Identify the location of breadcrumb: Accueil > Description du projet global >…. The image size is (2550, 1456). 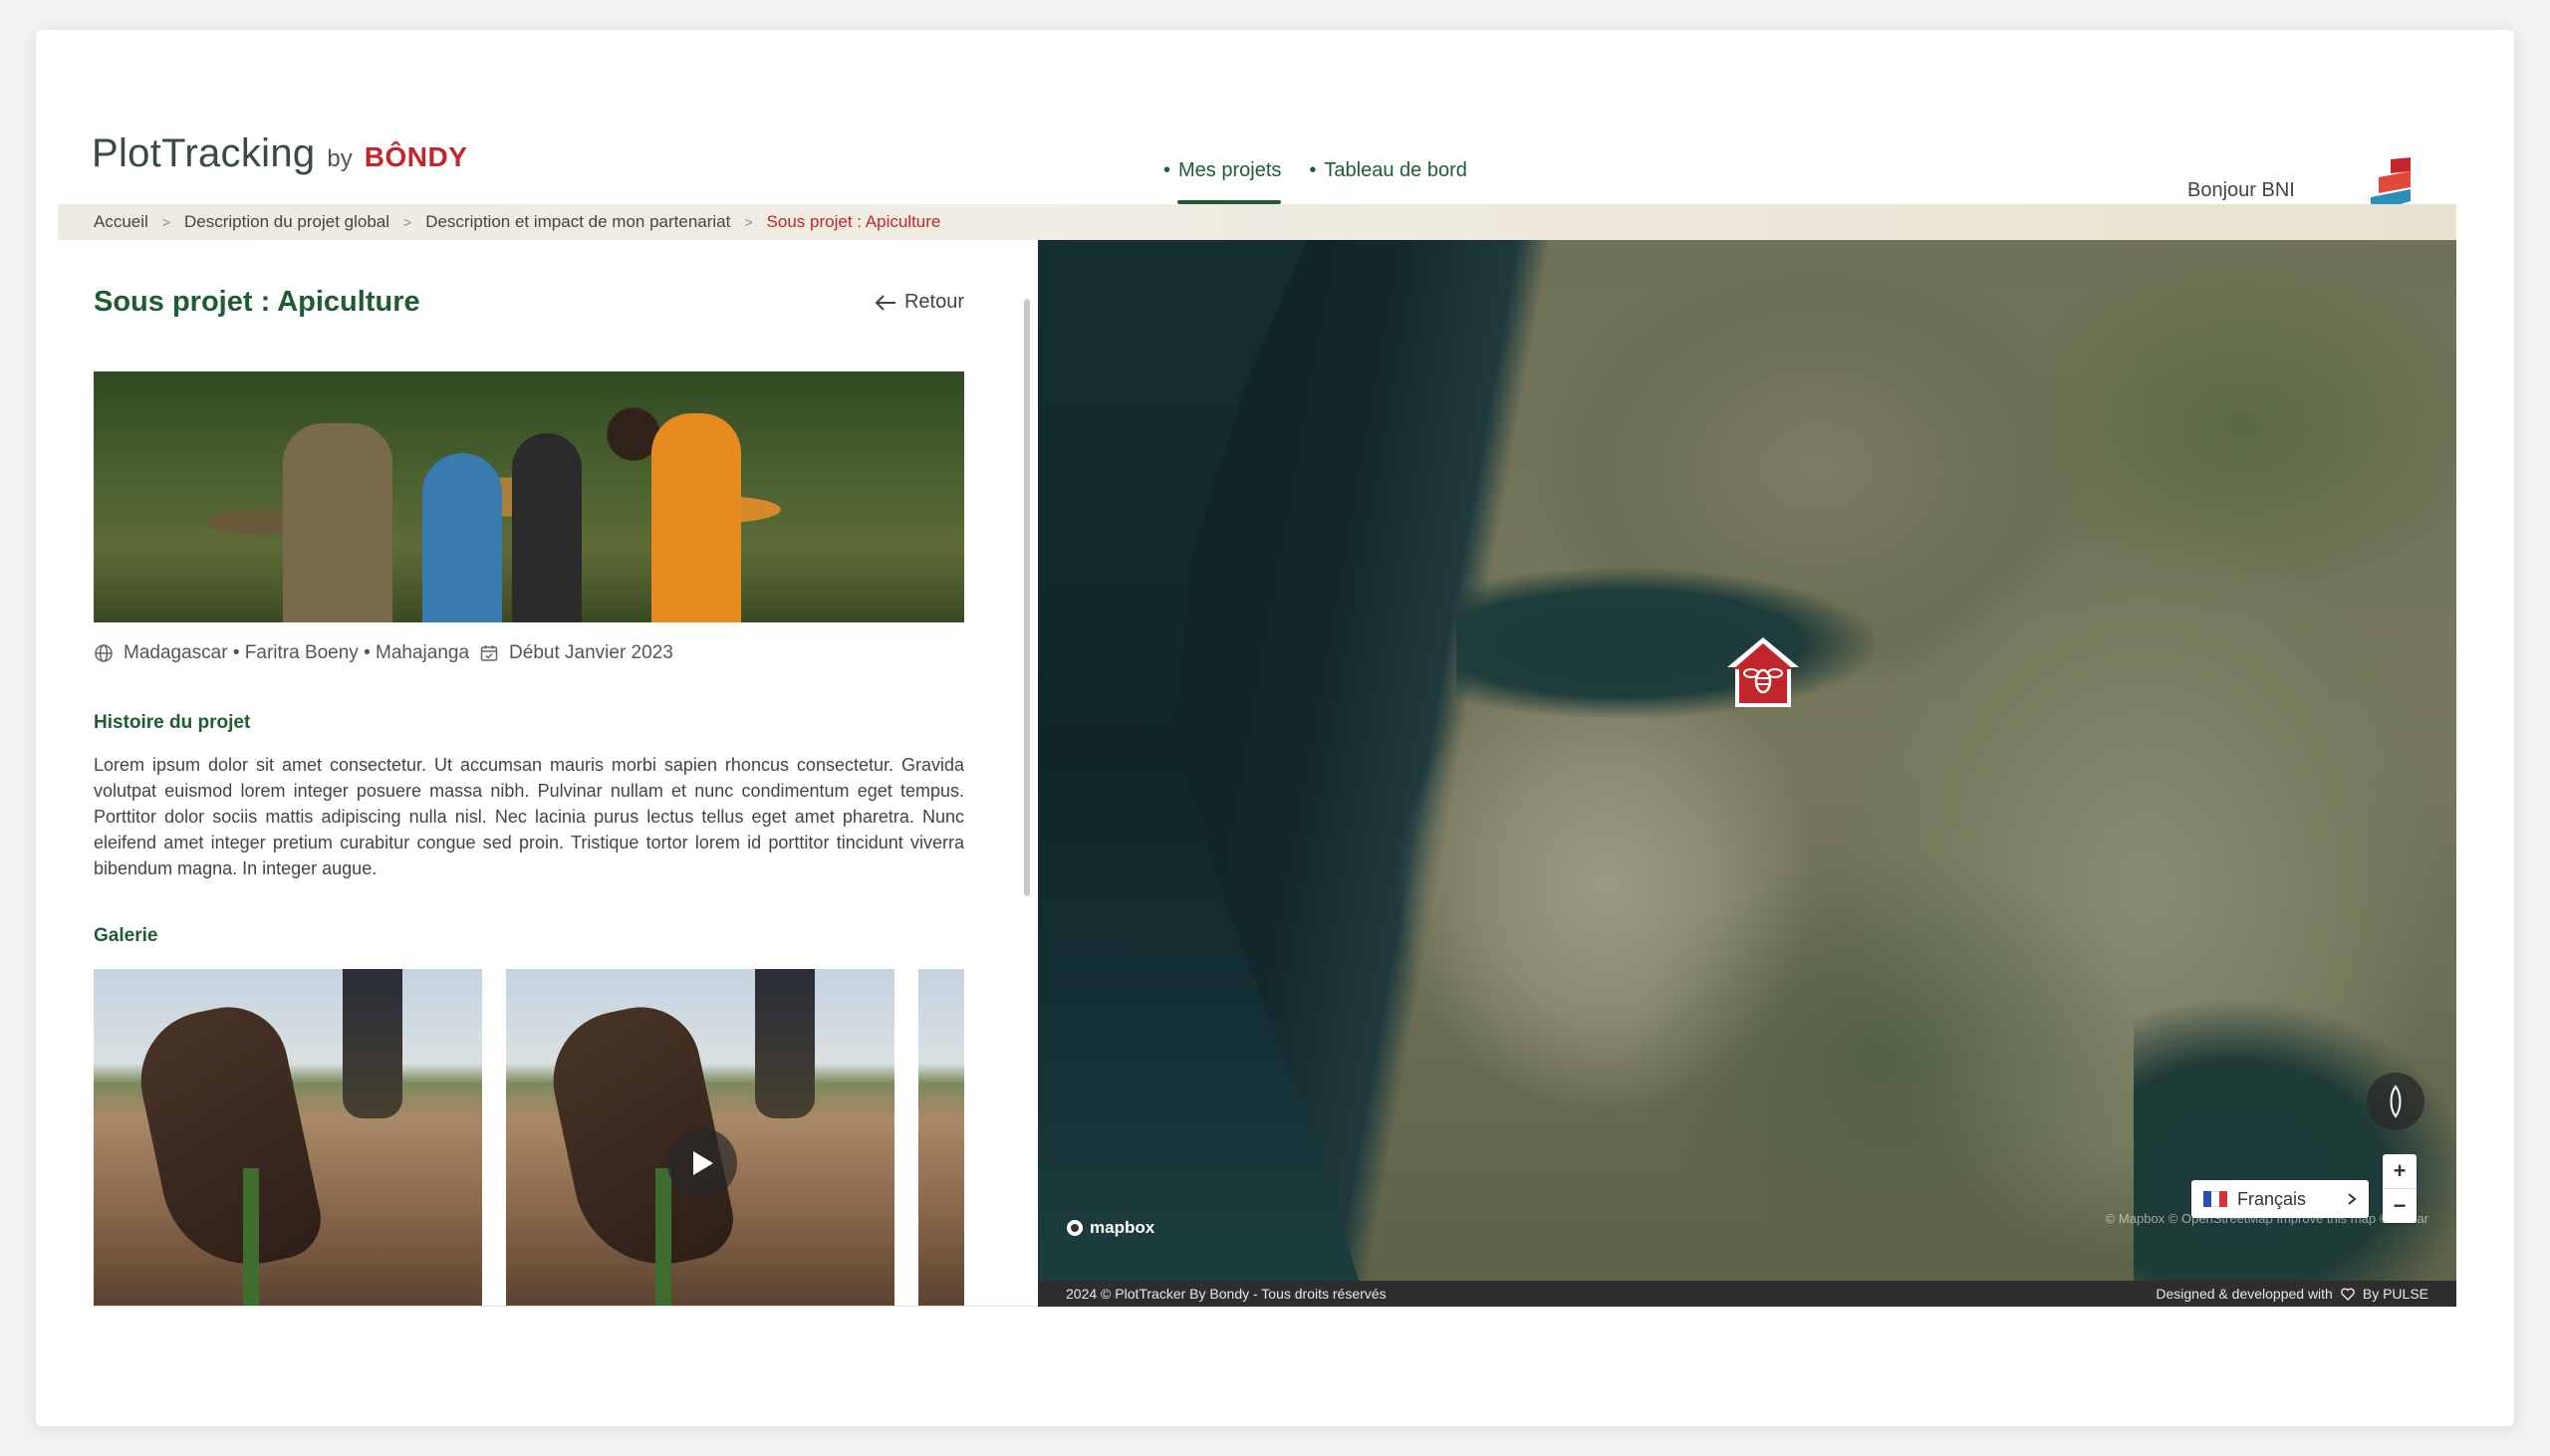
(517, 222).